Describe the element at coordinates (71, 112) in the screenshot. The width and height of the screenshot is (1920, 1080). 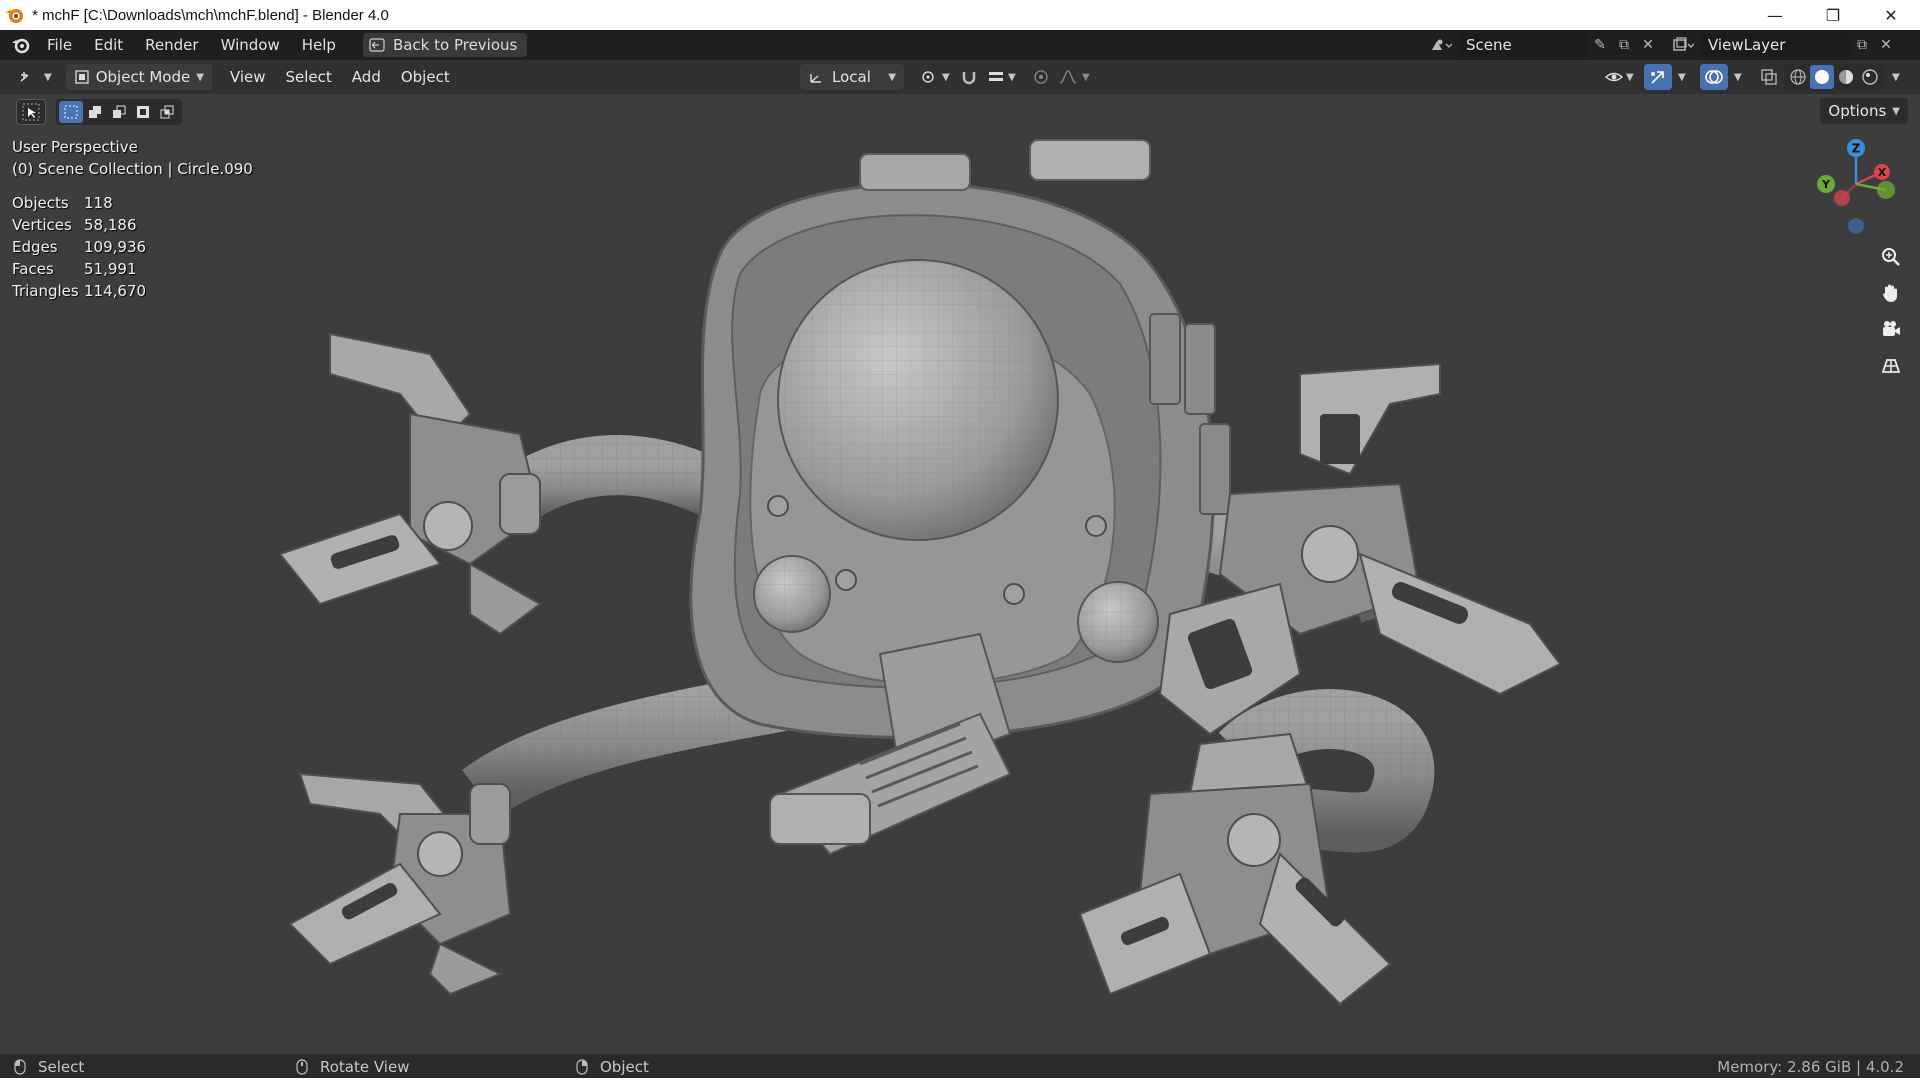
I see `select-new-icon` at that location.